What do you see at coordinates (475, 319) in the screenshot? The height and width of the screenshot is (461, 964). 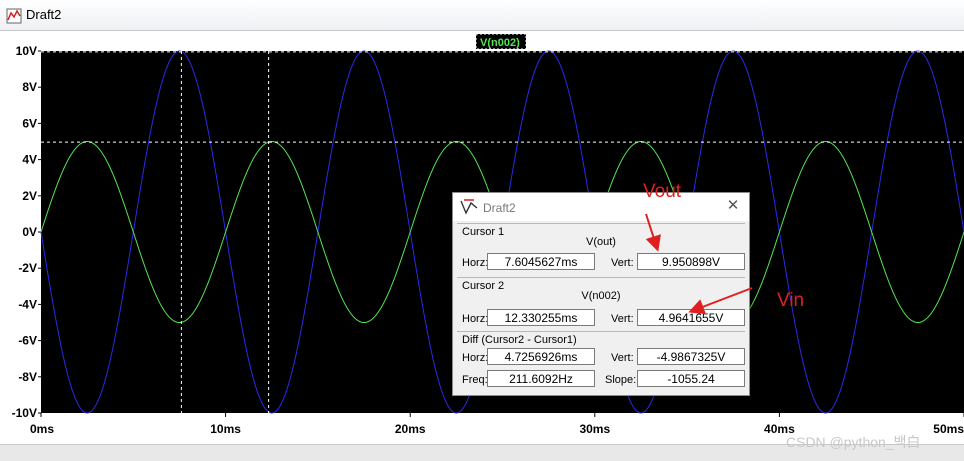 I see `cursor2-horz-label: Horz:` at bounding box center [475, 319].